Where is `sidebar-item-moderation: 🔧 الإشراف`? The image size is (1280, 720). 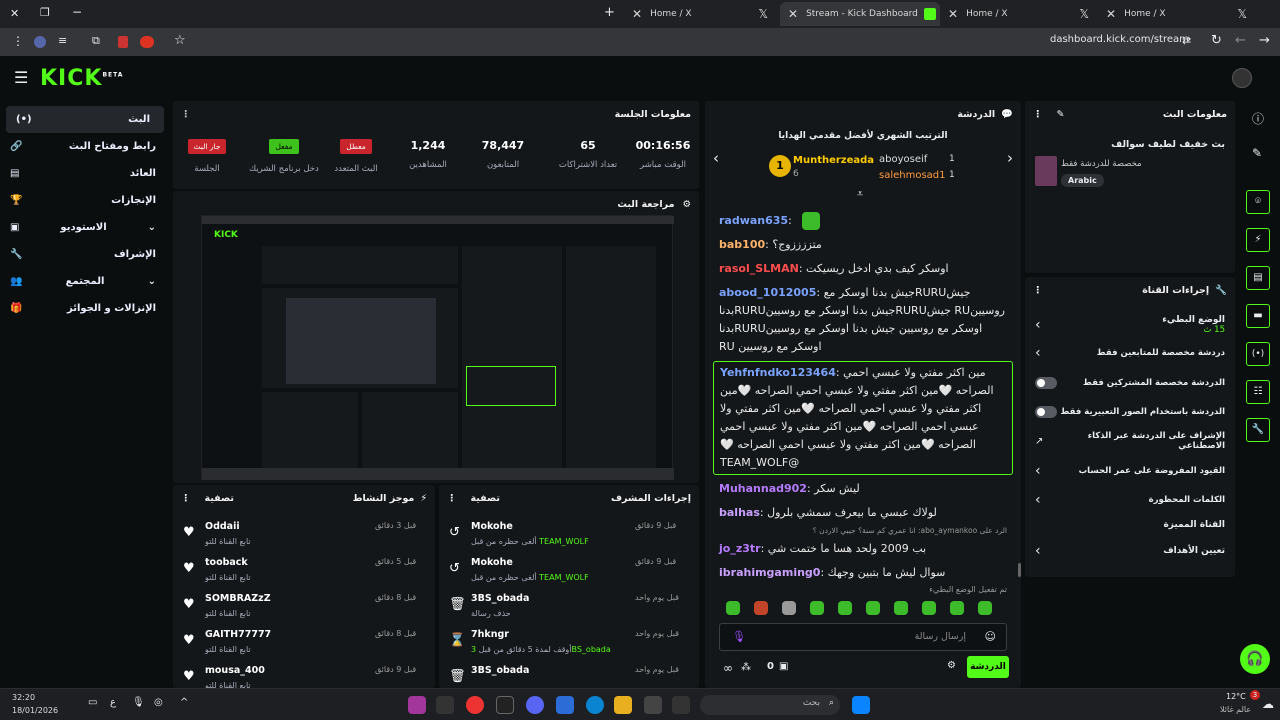 sidebar-item-moderation: 🔧 الإشراف is located at coordinates (85, 254).